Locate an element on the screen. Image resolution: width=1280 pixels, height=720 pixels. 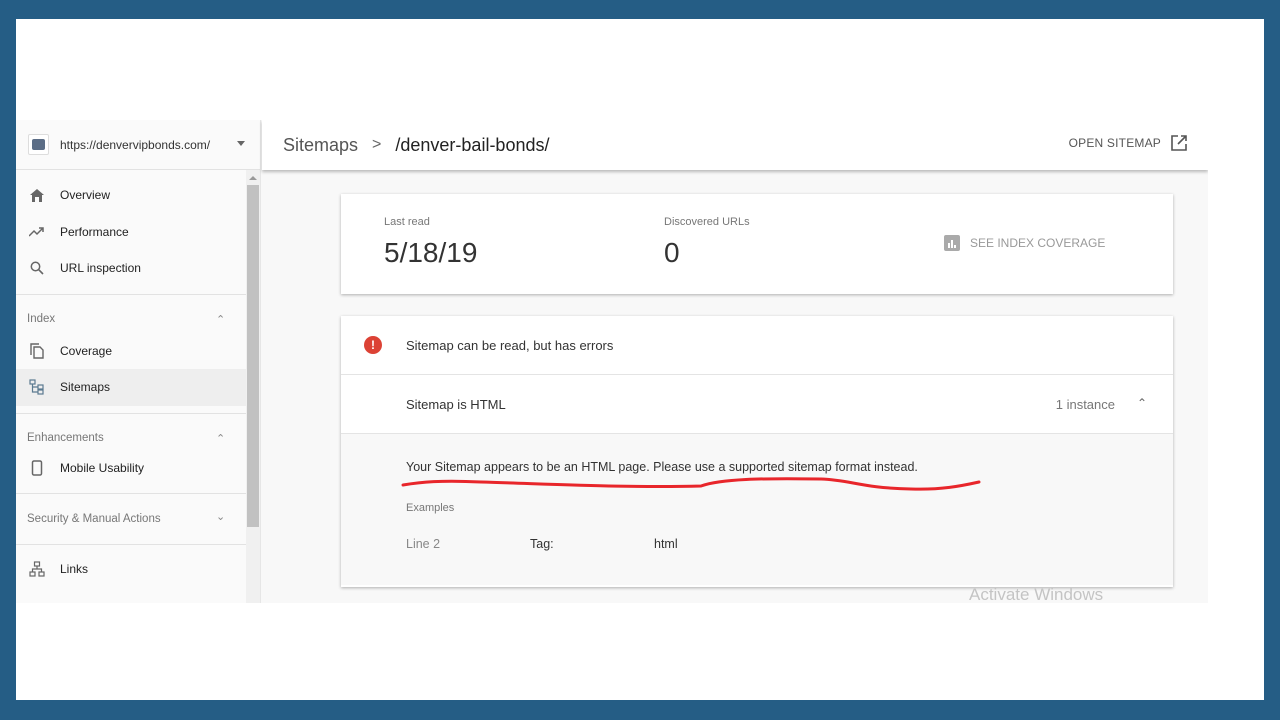
sidebar-item-url-inspection: URL inspection is located at coordinates (138, 268).